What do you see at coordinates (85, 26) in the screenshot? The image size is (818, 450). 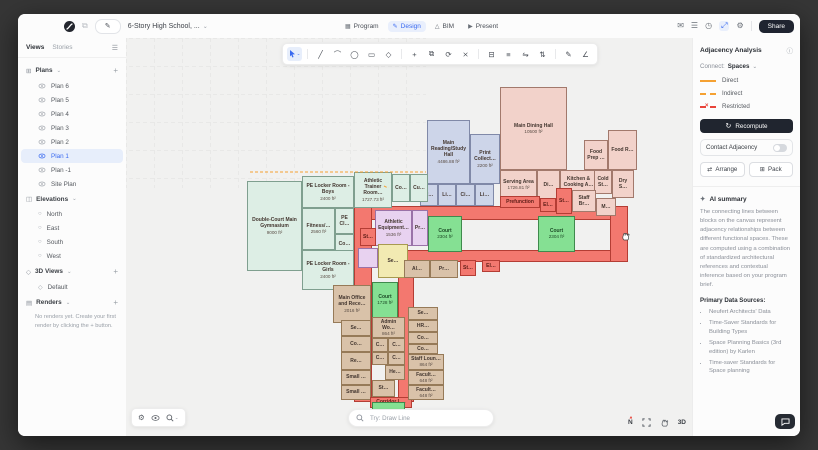 I see `frames-icon: ⧉` at bounding box center [85, 26].